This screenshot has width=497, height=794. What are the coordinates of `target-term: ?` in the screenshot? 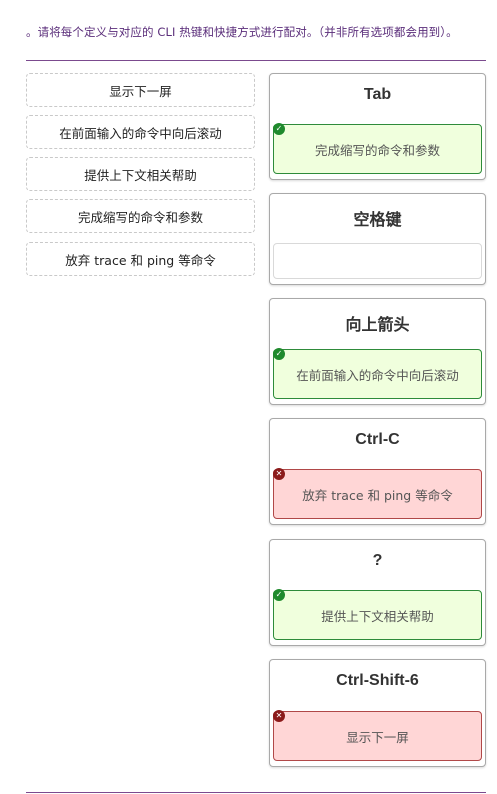 It's located at (377, 560).